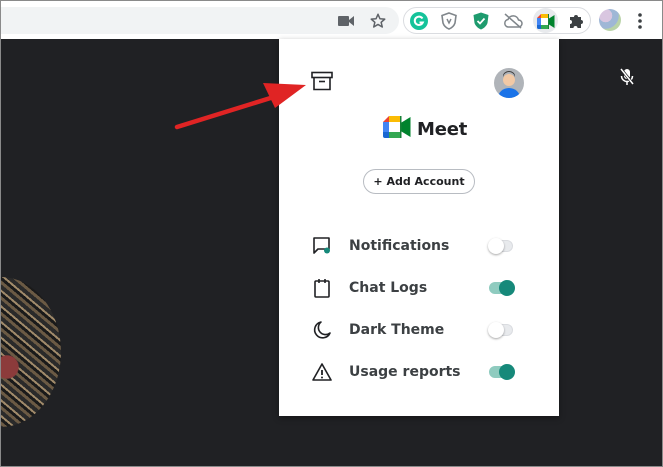 This screenshot has height=467, width=663. Describe the element at coordinates (322, 330) in the screenshot. I see `moon-icon` at that location.